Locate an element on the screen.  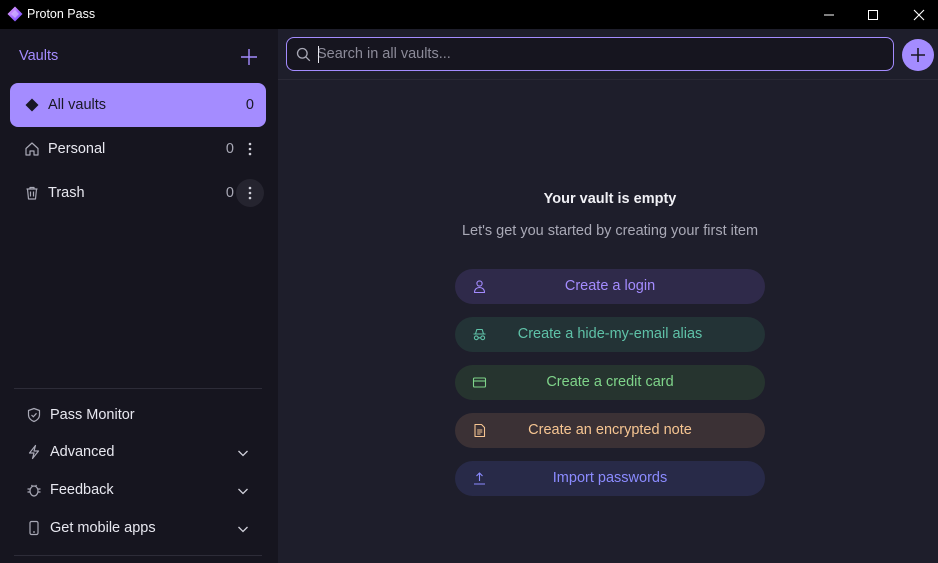
search-icon is located at coordinates (303, 54).